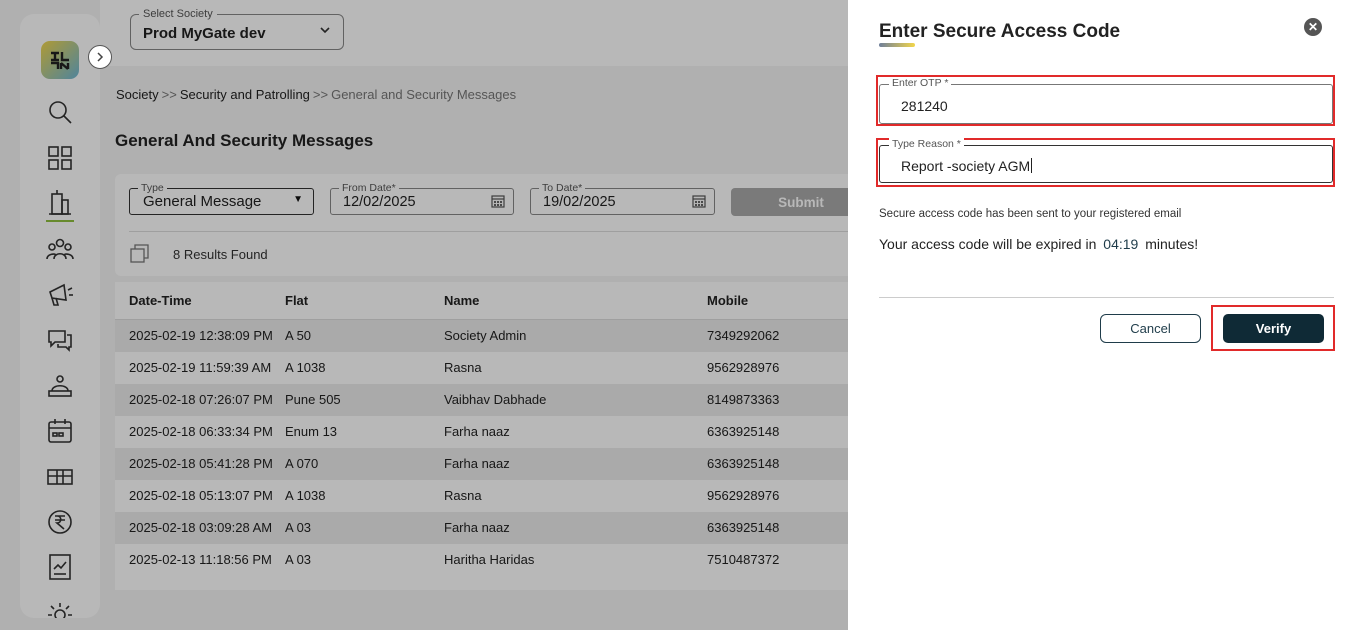 This screenshot has height=630, width=1366. I want to click on close-icon: ✕, so click(1313, 27).